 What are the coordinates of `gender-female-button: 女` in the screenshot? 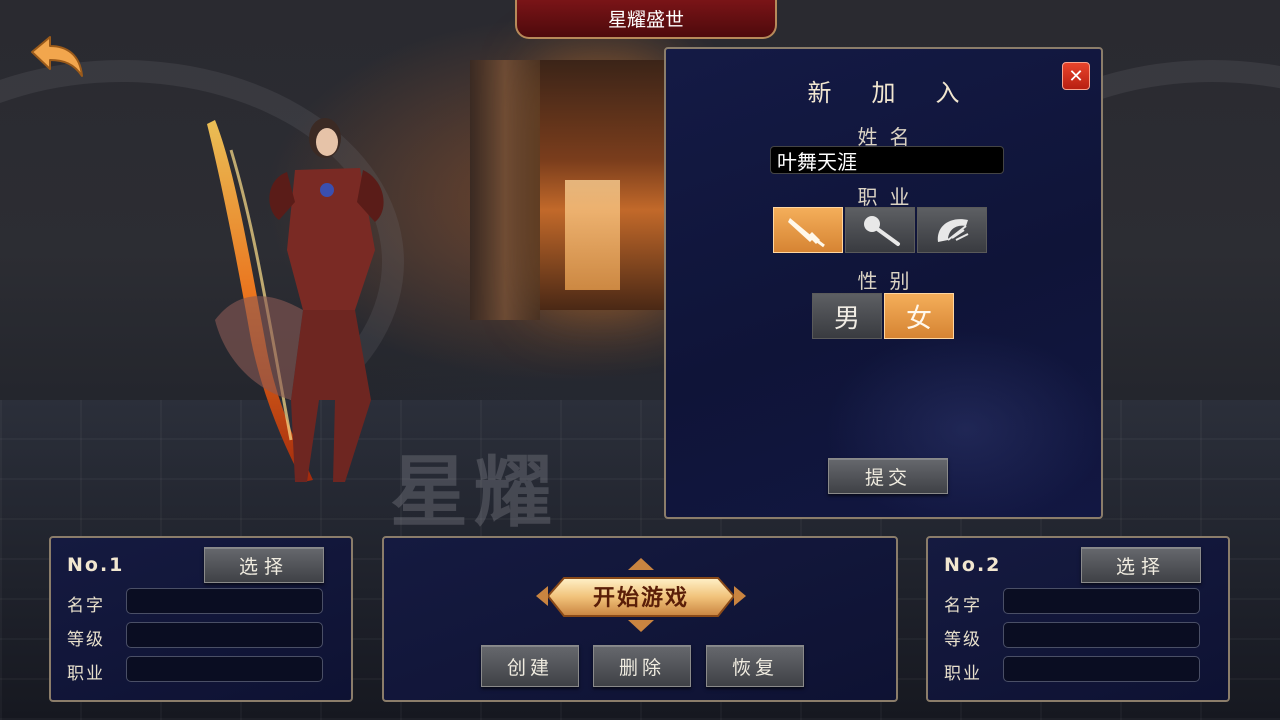 It's located at (919, 316).